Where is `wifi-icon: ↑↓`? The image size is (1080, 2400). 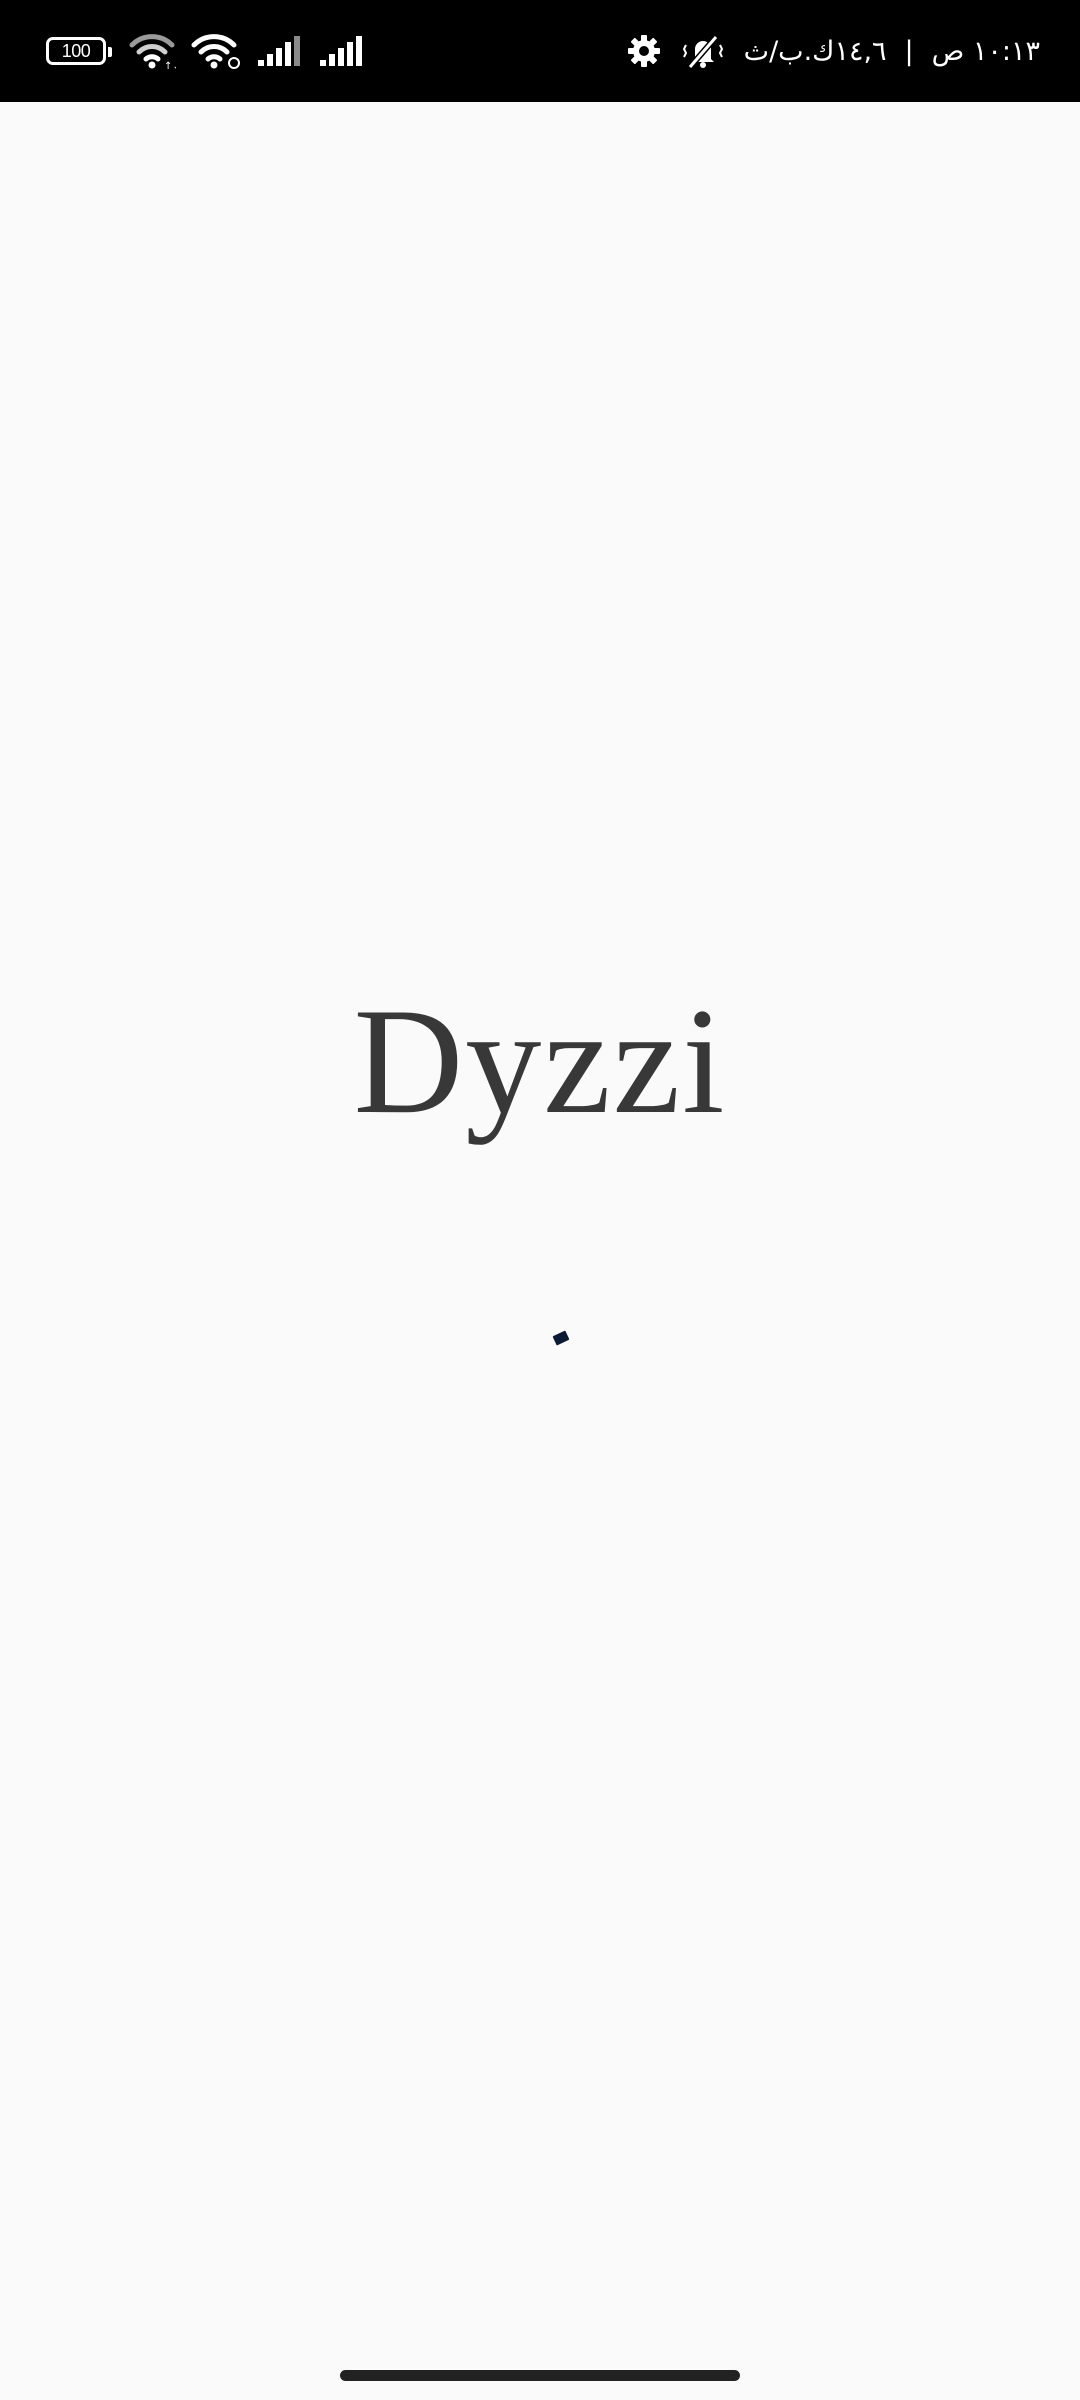
wifi-icon: ↑↓ is located at coordinates (152, 52).